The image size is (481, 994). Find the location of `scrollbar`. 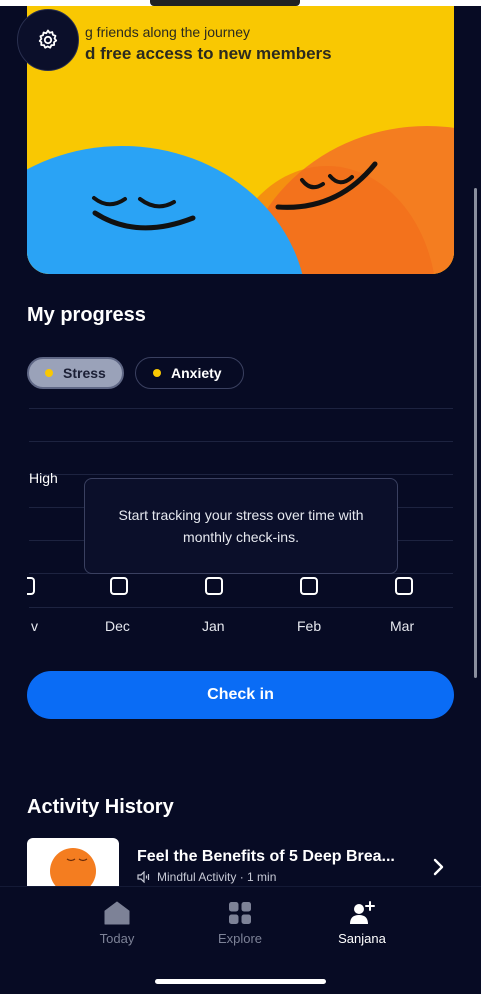

scrollbar is located at coordinates (475, 433).